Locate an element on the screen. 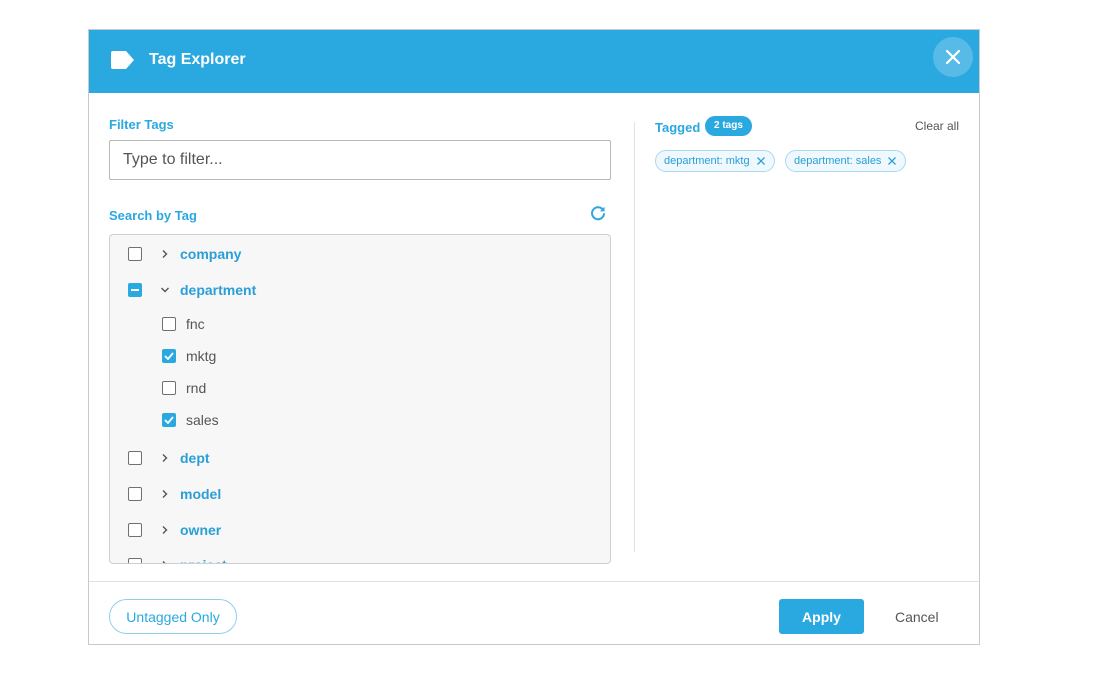 This screenshot has height=690, width=1100. apply-button: Apply is located at coordinates (821, 616).